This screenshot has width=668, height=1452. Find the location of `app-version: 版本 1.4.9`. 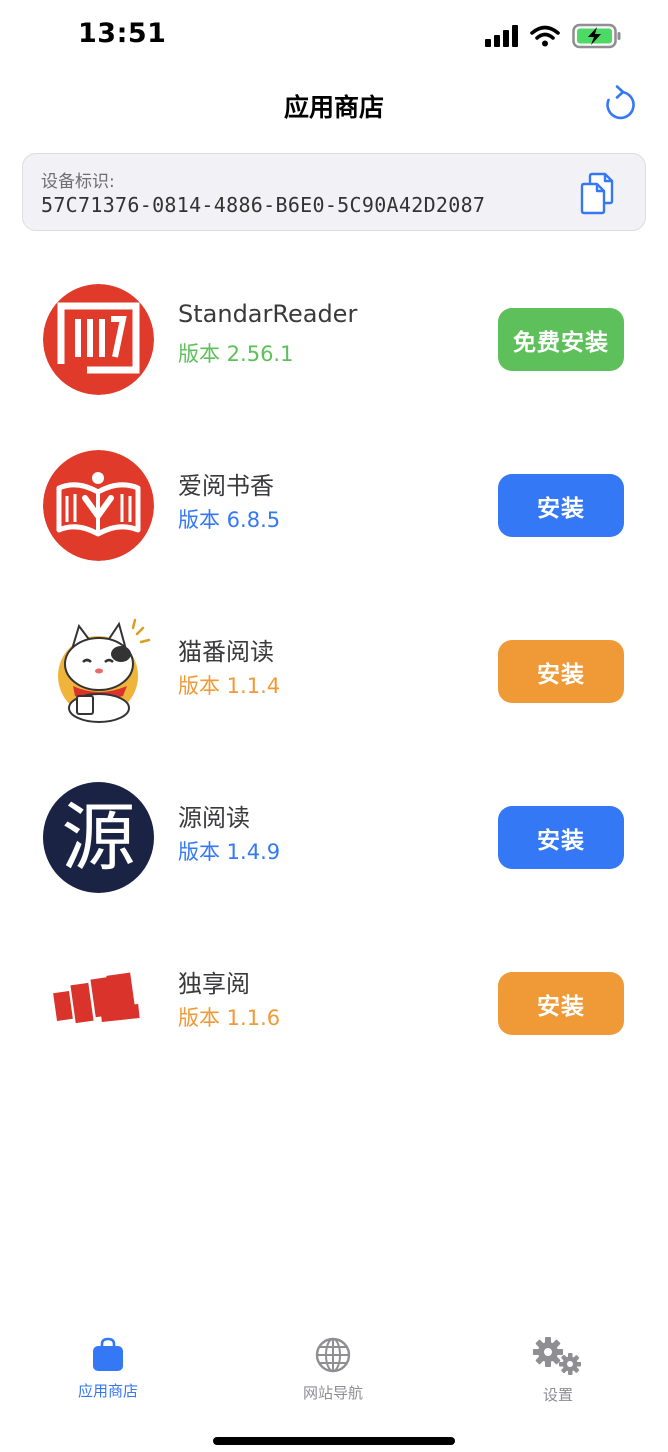

app-version: 版本 1.4.9 is located at coordinates (229, 852).